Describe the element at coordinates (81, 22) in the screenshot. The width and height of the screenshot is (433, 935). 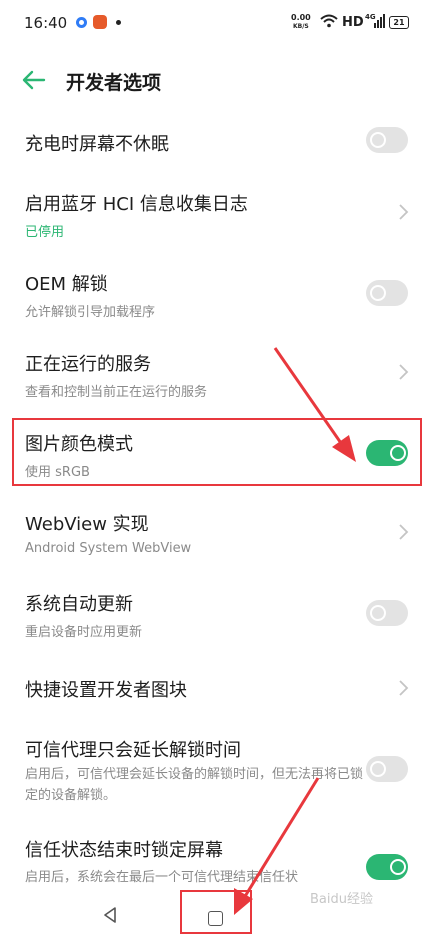
I see `notification-app-icon` at that location.